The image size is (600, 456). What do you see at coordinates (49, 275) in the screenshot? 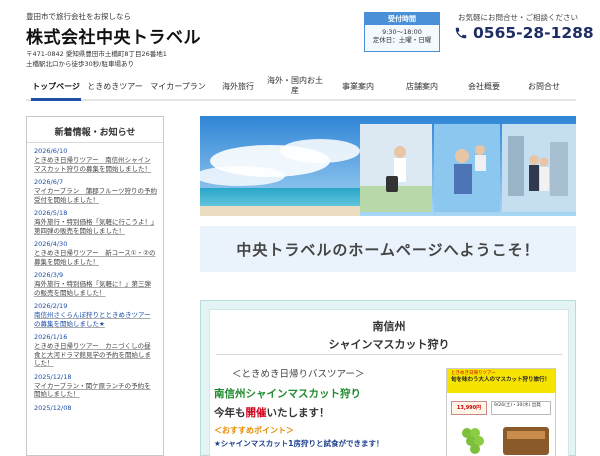
I see `news-date: 2026/3/9` at bounding box center [49, 275].